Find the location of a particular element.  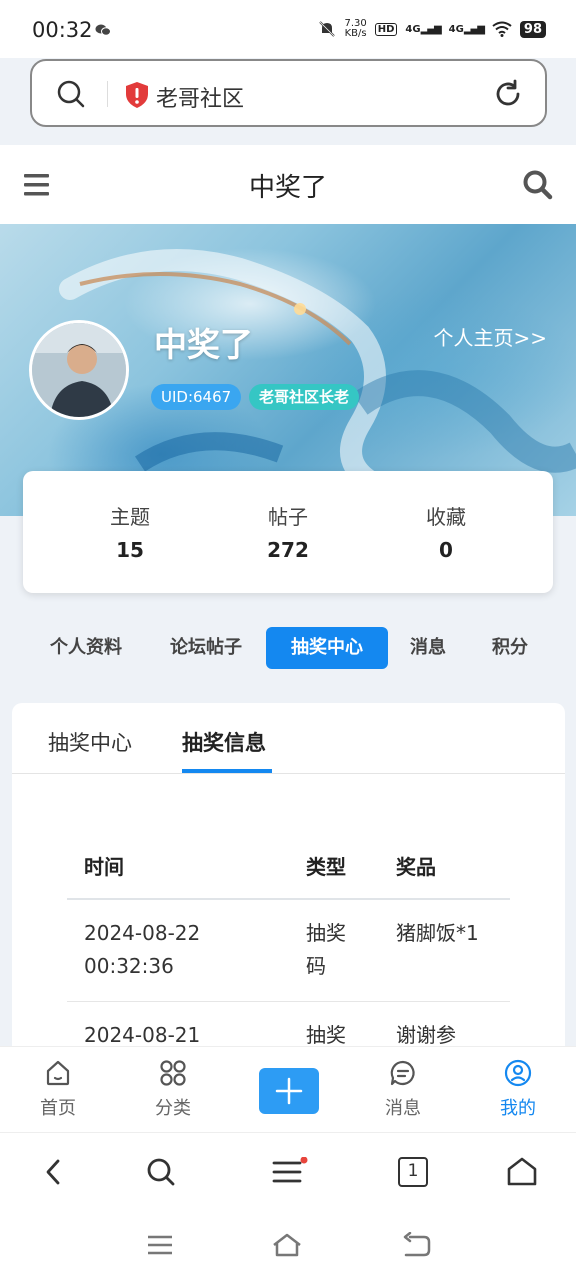

stat-label: 帖子 is located at coordinates (288, 517).